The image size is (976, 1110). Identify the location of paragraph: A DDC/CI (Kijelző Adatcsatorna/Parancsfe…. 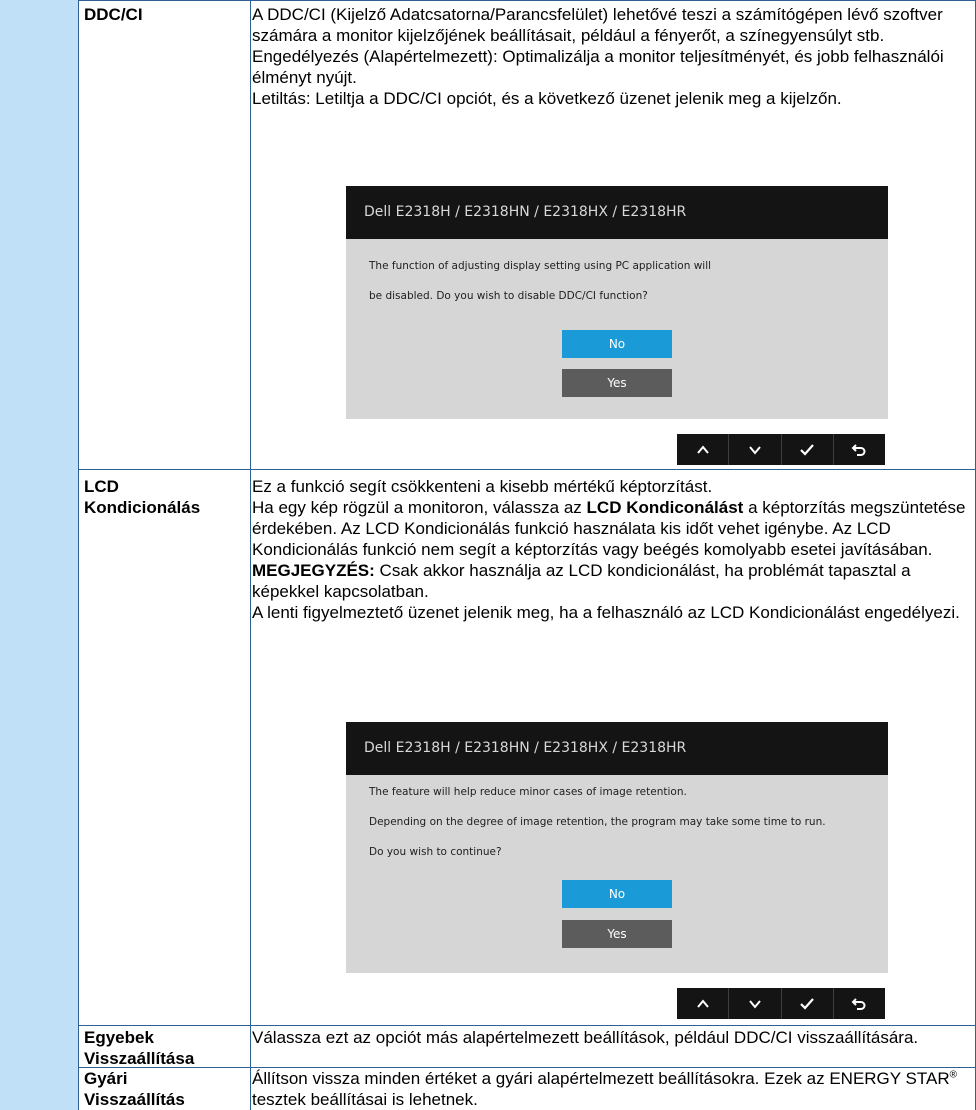
(597, 25).